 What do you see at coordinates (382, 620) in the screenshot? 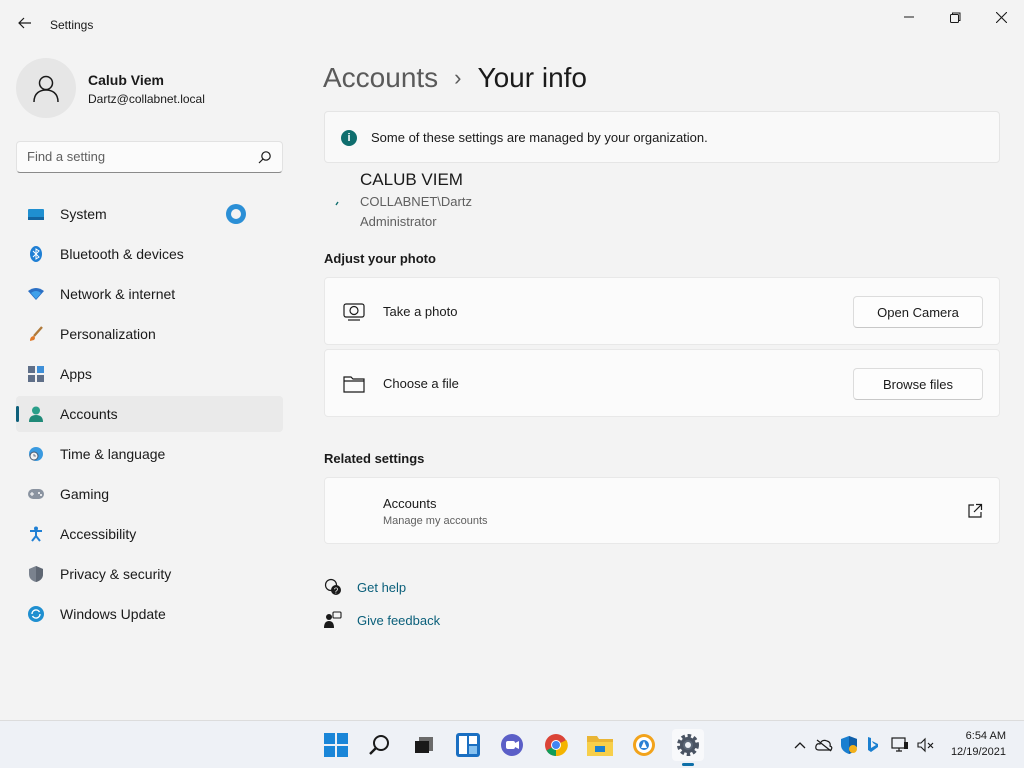
I see `give-feedback-link: Give feedback` at bounding box center [382, 620].